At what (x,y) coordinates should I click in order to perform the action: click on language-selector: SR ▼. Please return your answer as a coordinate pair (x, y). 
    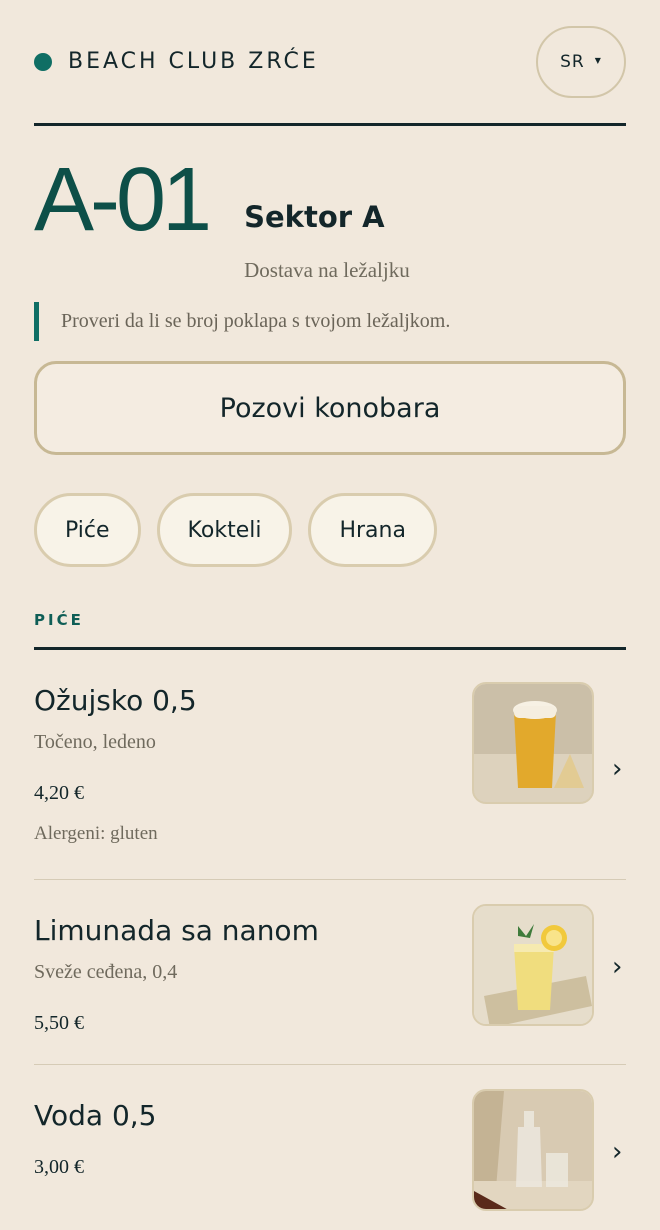
    Looking at the image, I should click on (581, 61).